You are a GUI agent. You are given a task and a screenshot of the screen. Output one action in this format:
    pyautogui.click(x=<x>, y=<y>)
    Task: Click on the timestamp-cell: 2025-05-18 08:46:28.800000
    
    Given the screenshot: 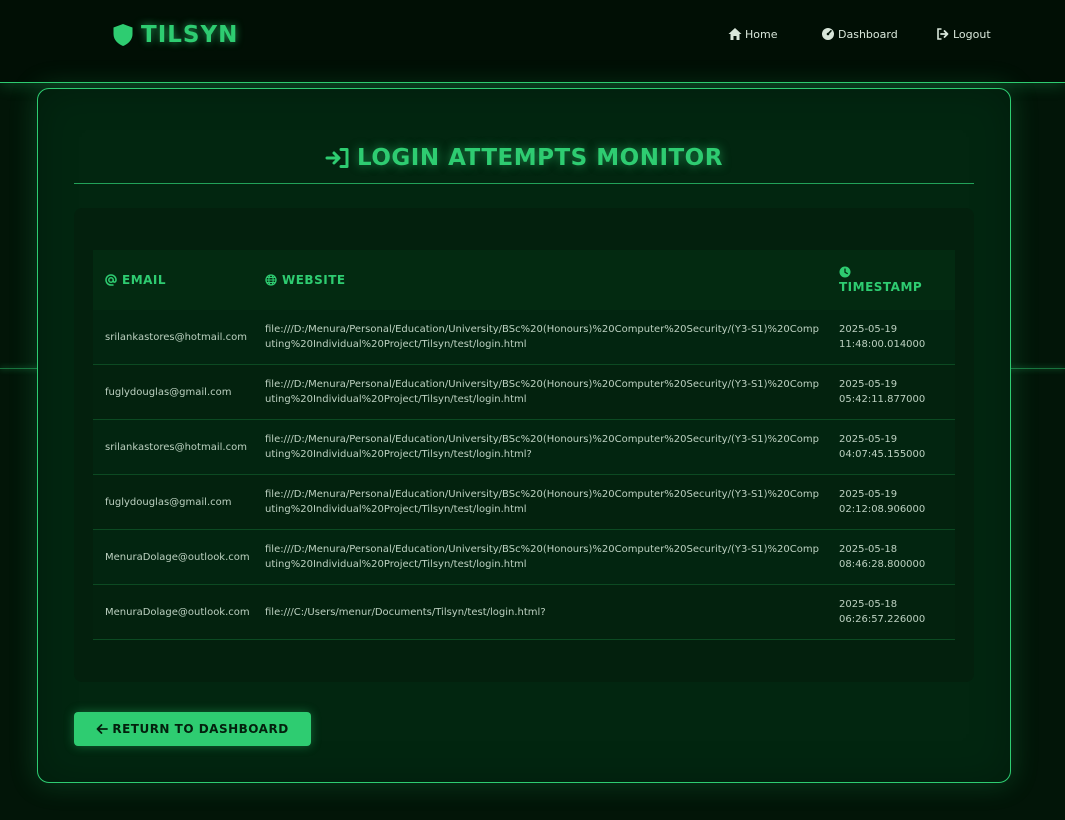 What is the action you would take?
    pyautogui.click(x=891, y=557)
    